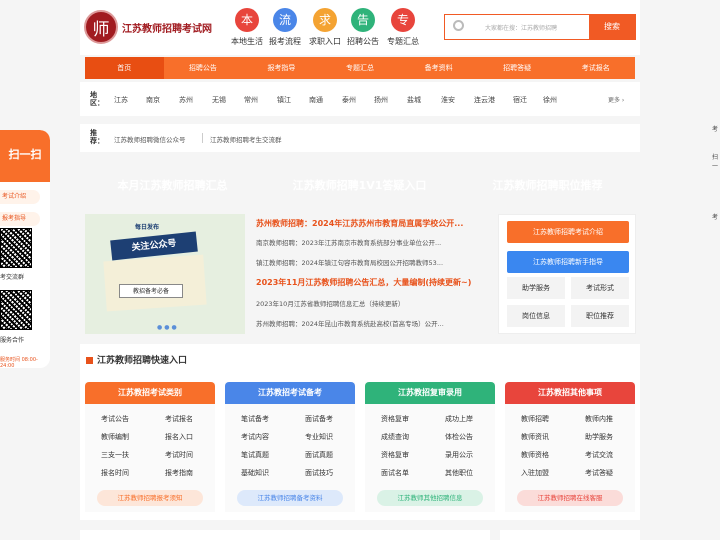 This screenshot has height=540, width=720. Describe the element at coordinates (403, 27) in the screenshot. I see `nav-item: 专专题汇总` at that location.